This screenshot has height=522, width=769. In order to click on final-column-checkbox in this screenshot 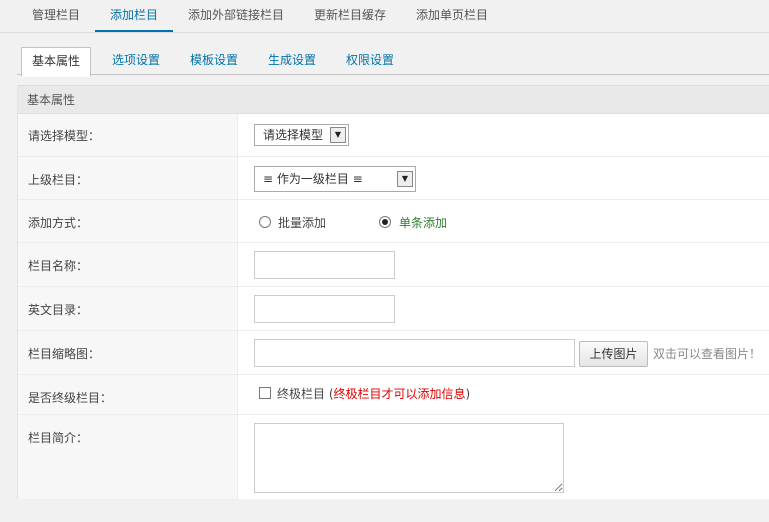, I will do `click(265, 393)`.